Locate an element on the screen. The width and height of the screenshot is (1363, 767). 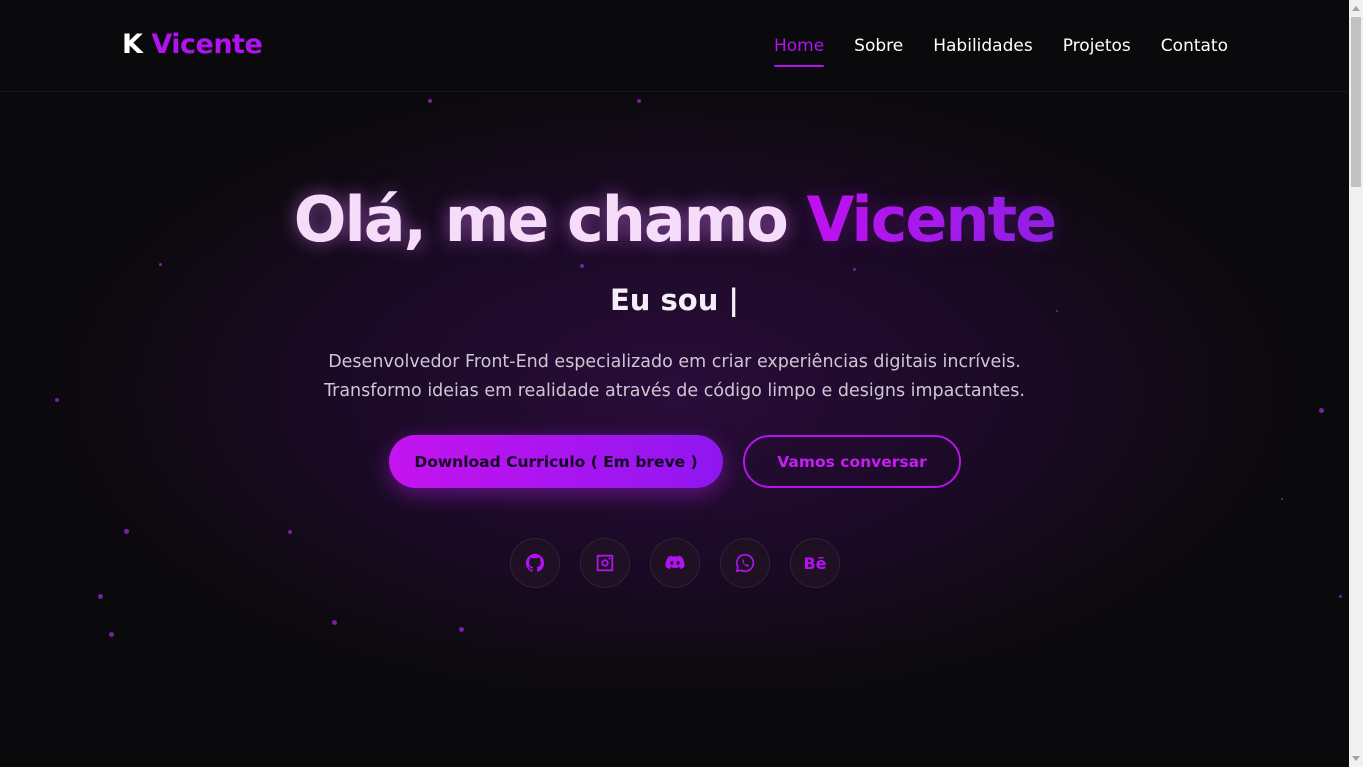
nav-habilidades: Habilidades is located at coordinates (982, 49).